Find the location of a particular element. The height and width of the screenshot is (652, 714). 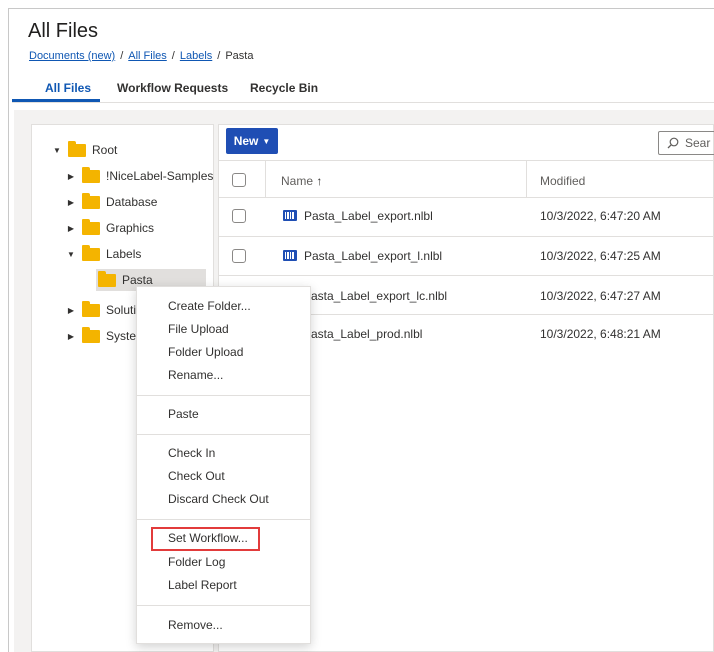

tab-recycle-bin: Recycle Bin is located at coordinates (284, 88).